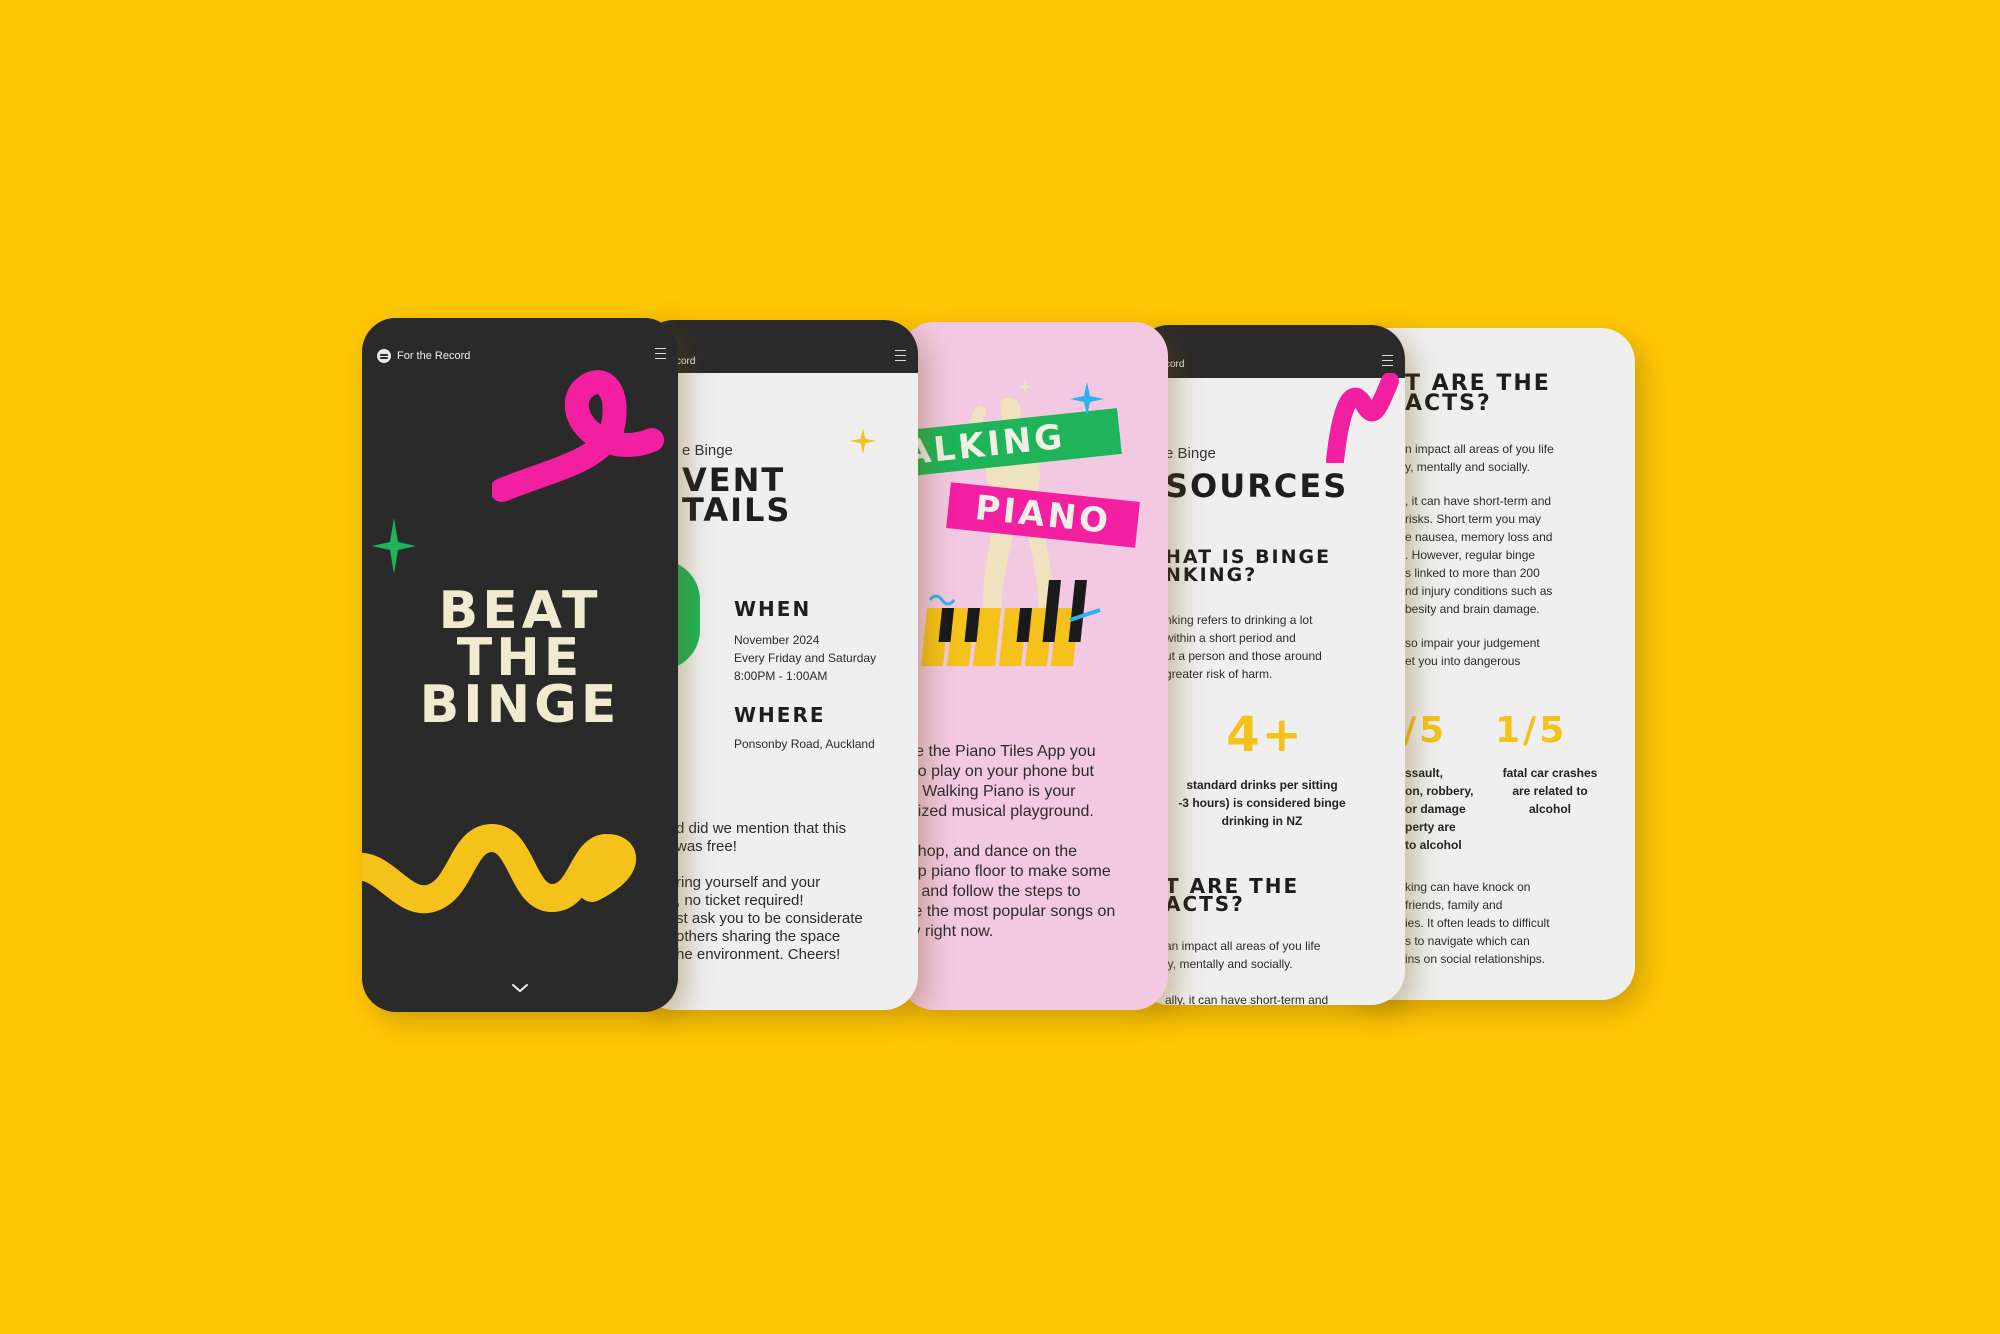 The image size is (2000, 1334). Describe the element at coordinates (686, 361) in the screenshot. I see `brand-name: cord` at that location.